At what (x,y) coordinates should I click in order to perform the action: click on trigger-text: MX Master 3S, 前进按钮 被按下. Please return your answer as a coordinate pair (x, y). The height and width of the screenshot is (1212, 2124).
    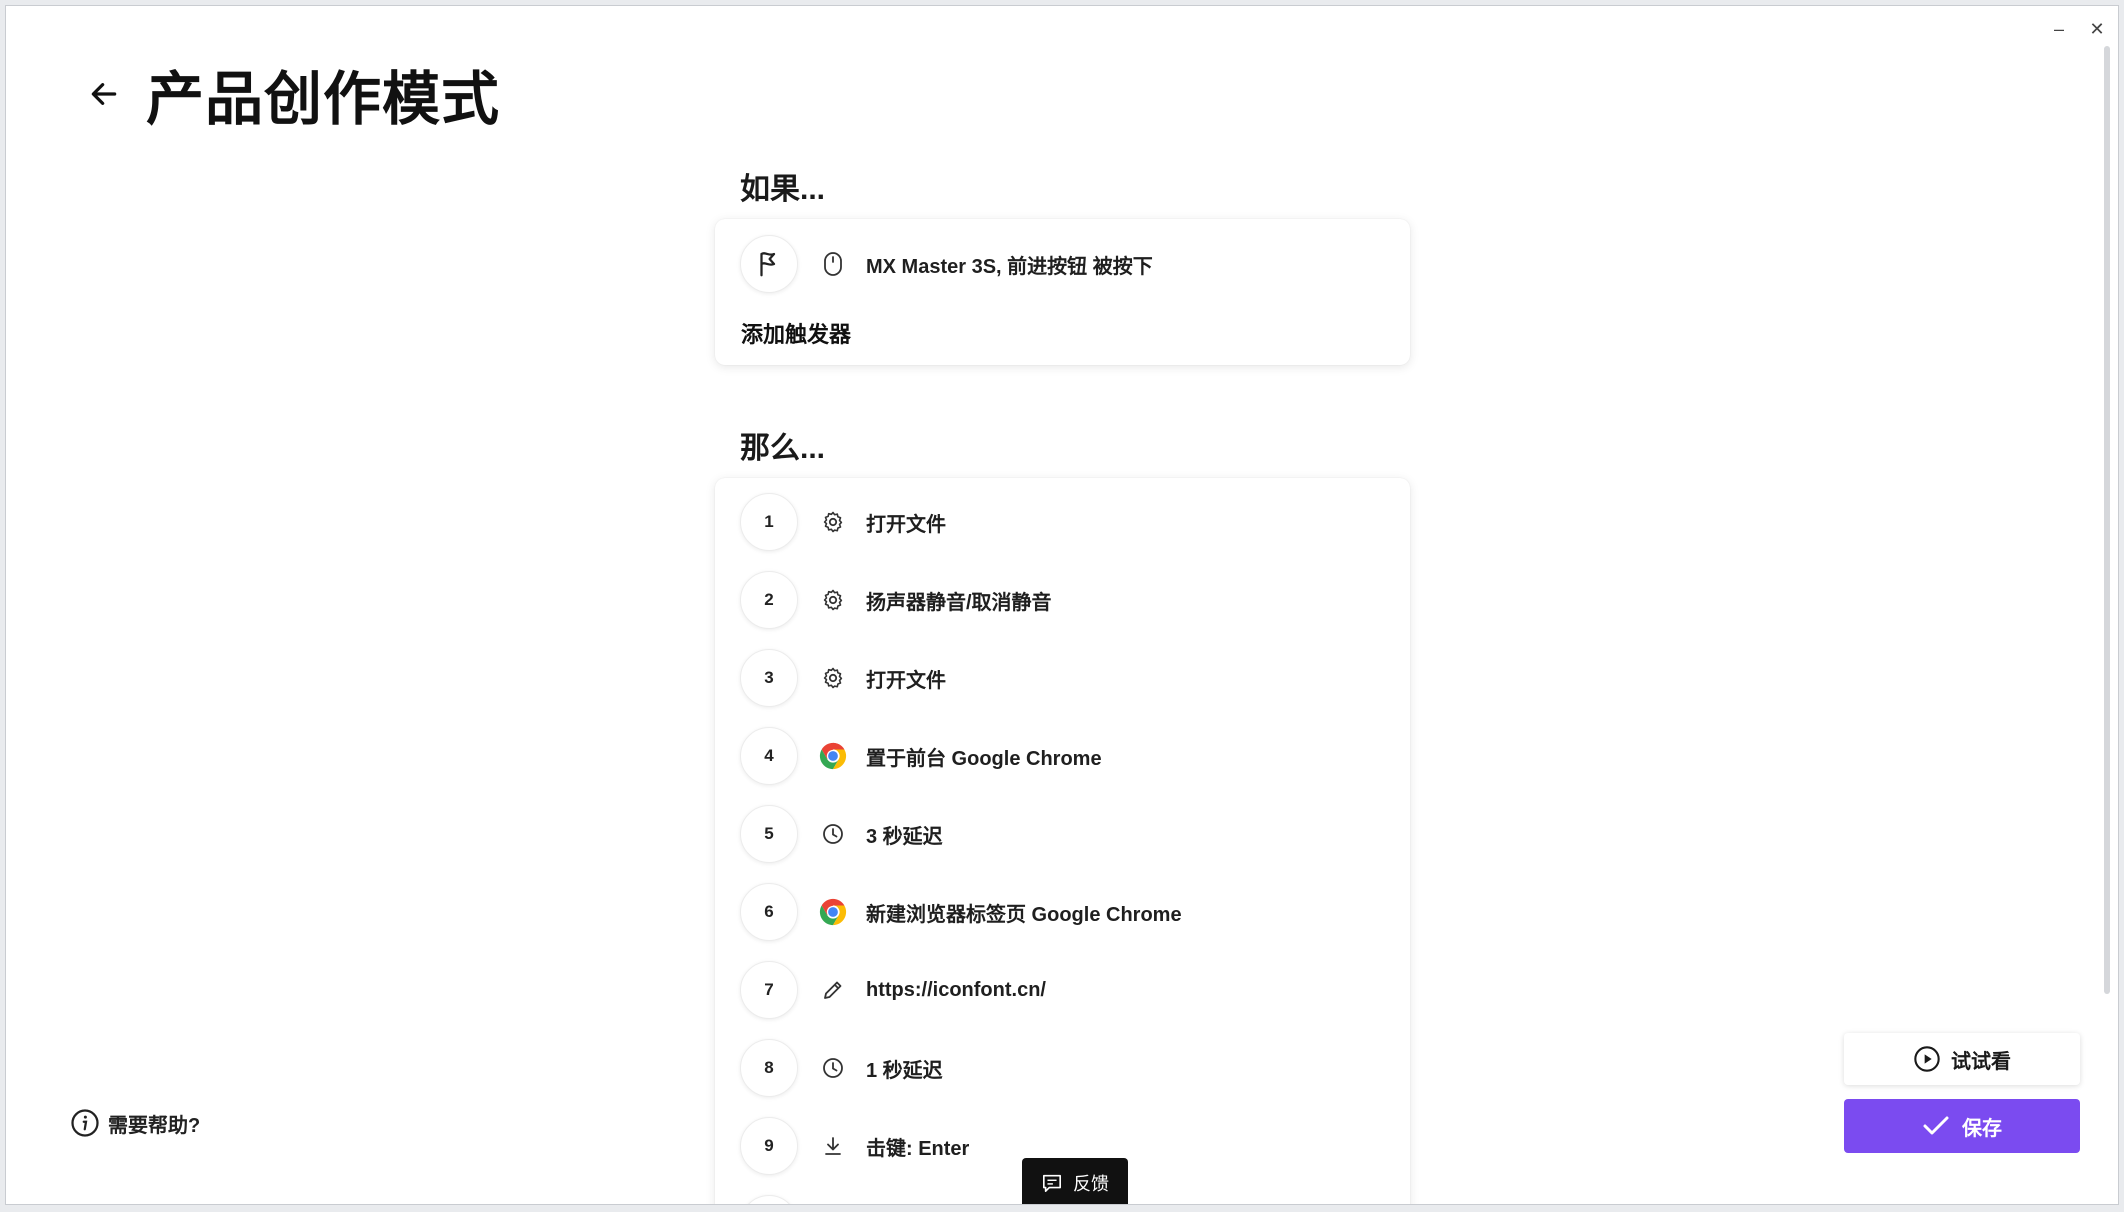
    Looking at the image, I should click on (1009, 266).